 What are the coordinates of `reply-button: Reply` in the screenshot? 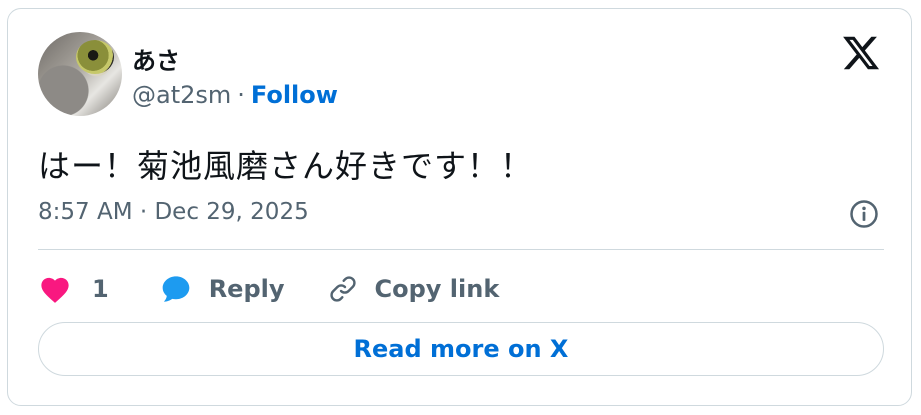 It's located at (222, 289).